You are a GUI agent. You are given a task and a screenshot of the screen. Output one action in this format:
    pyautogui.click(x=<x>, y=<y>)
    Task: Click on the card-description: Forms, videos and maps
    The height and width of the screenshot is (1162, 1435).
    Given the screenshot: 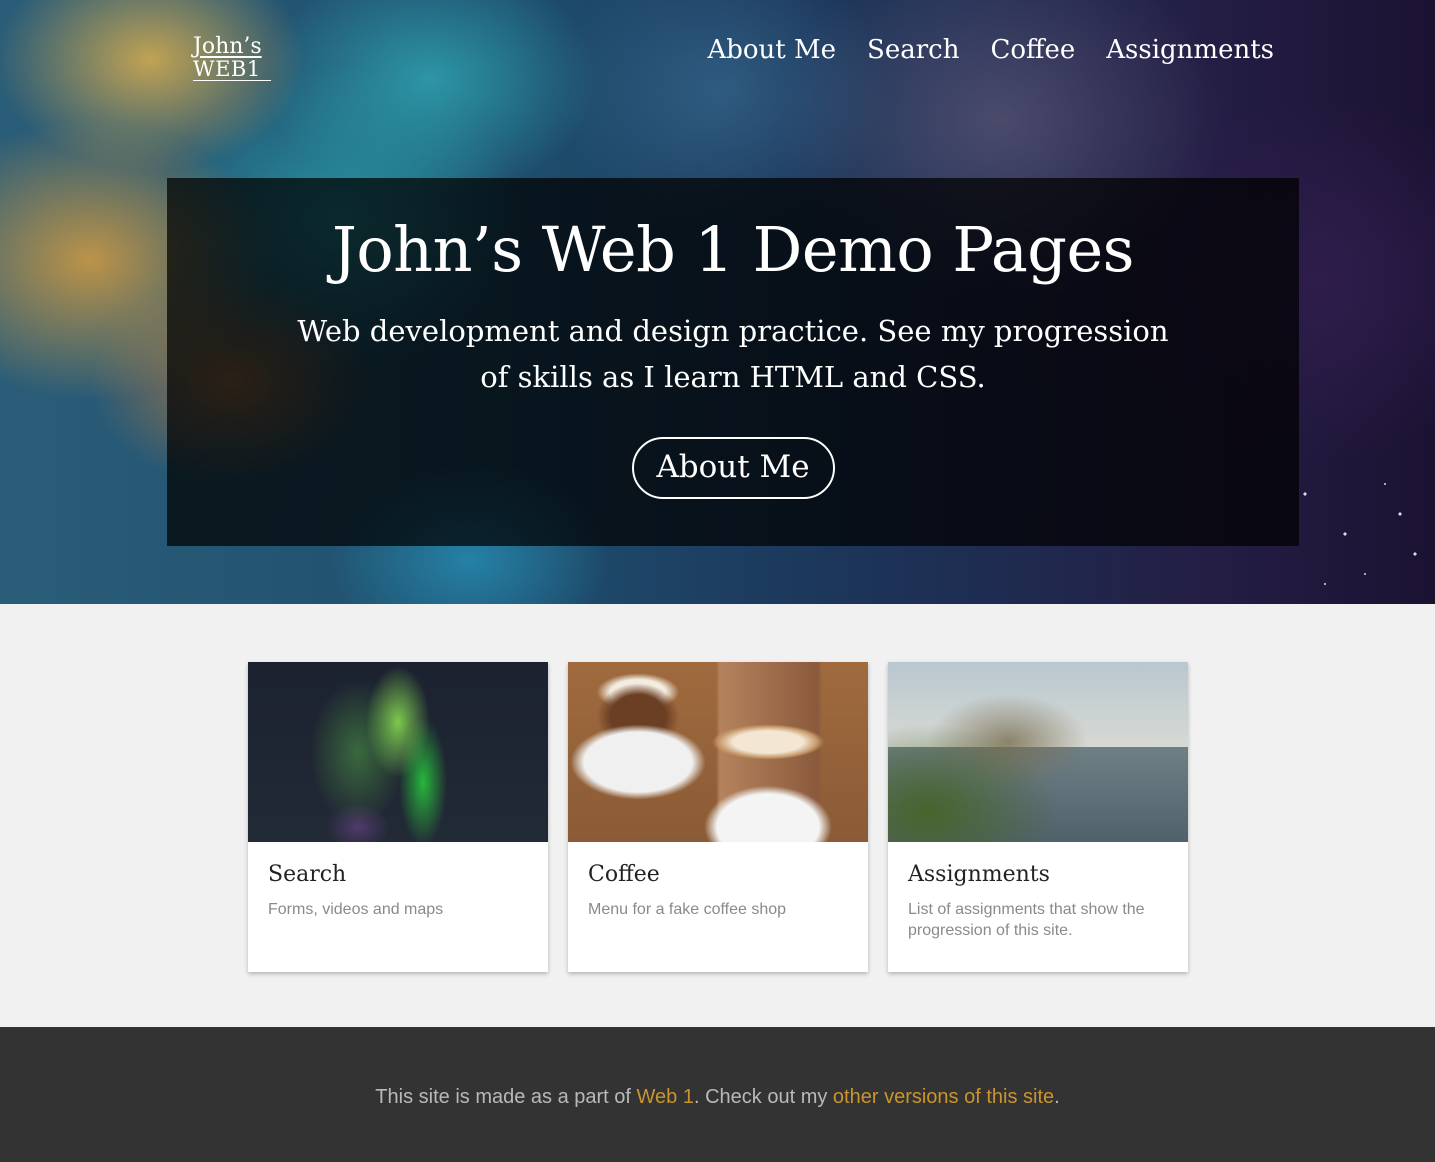 What is the action you would take?
    pyautogui.click(x=356, y=909)
    